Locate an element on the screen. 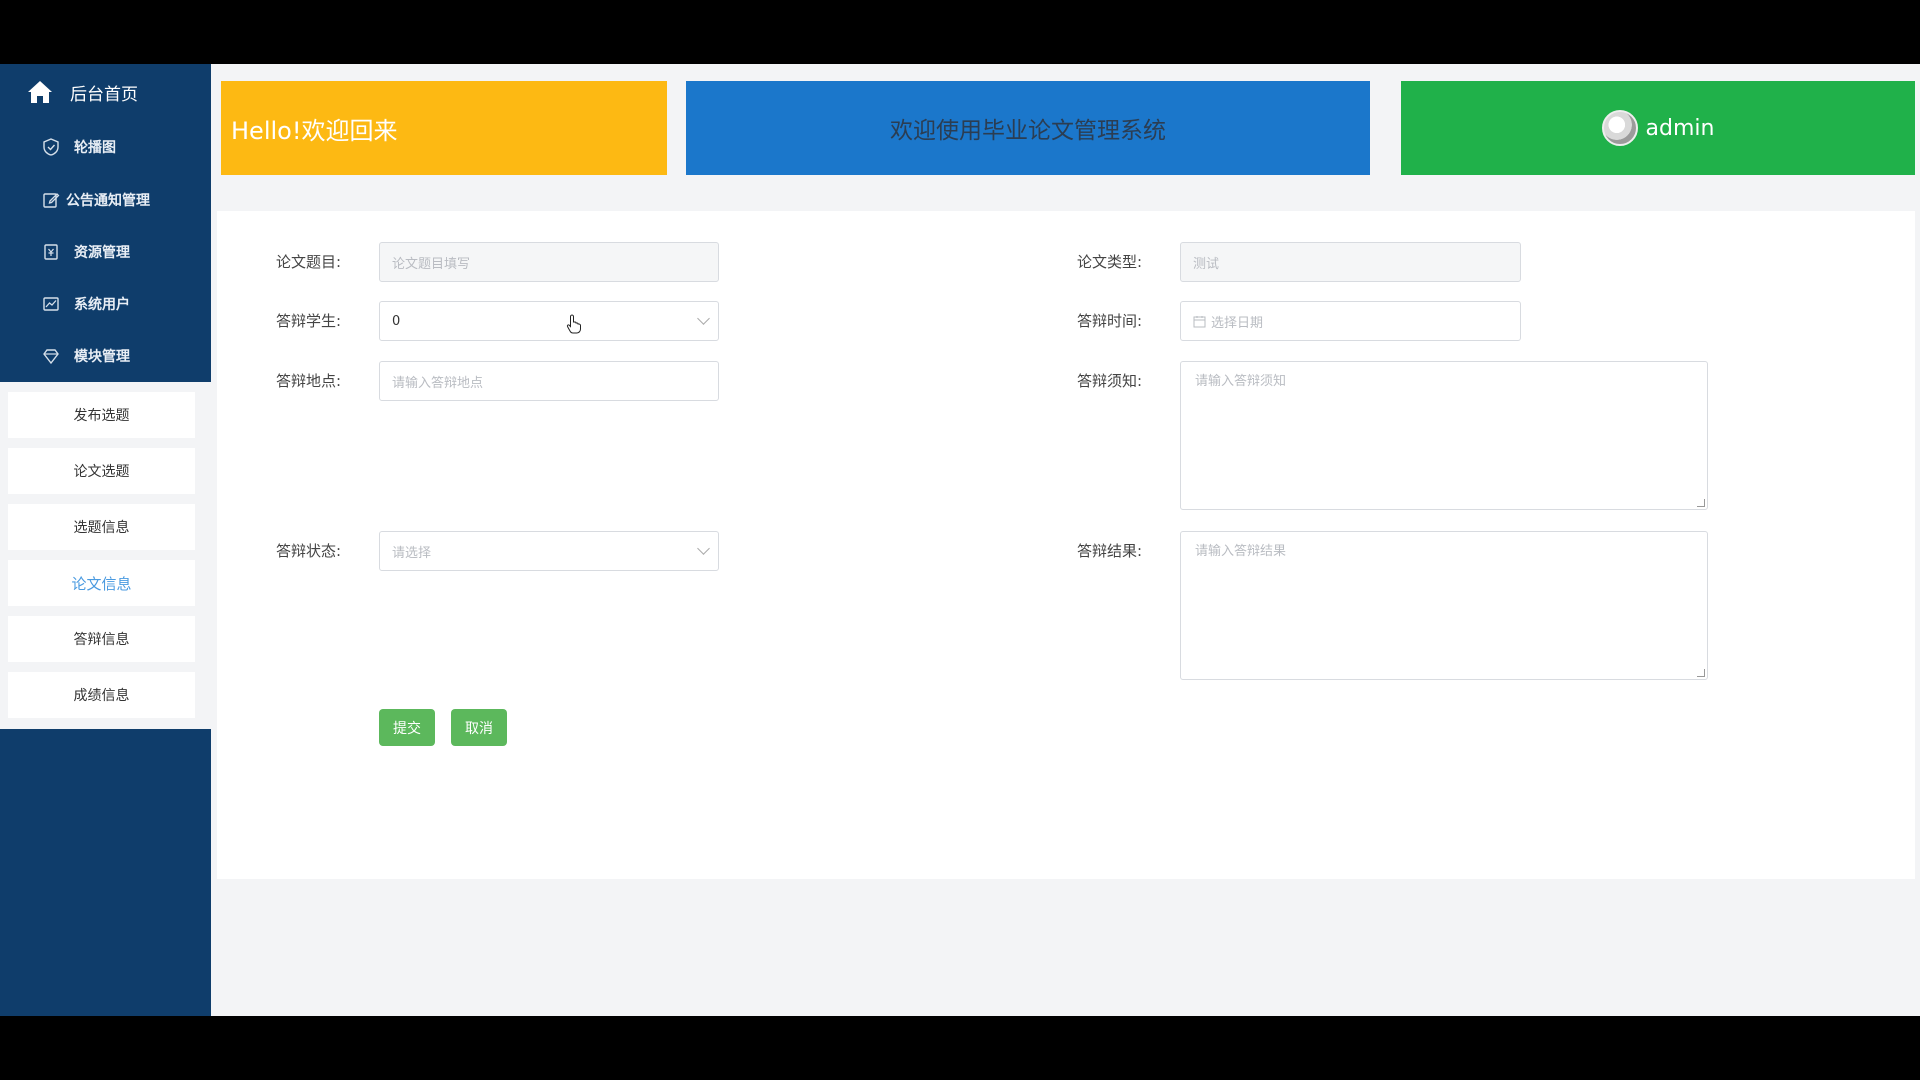 This screenshot has height=1080, width=1920. title-placeholder: 论文题目填写 is located at coordinates (431, 264).